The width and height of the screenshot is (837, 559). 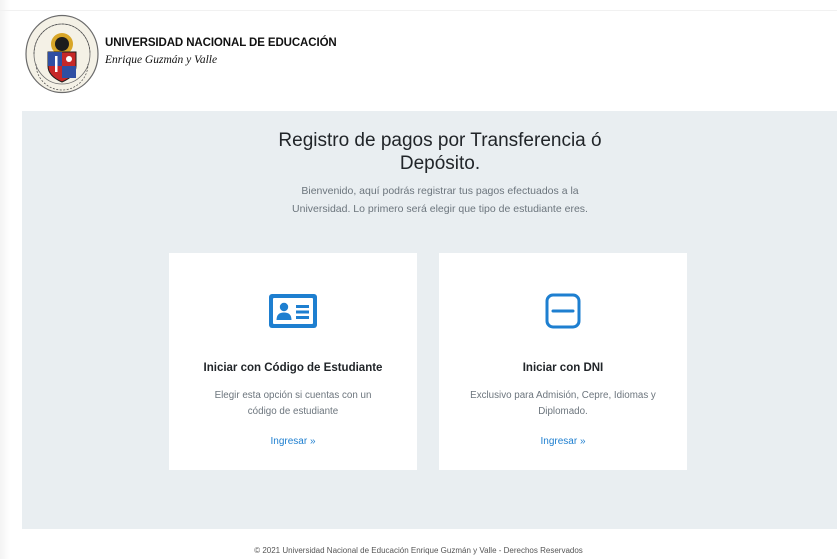 What do you see at coordinates (293, 411) in the screenshot?
I see `card-description-line: código de estudiante` at bounding box center [293, 411].